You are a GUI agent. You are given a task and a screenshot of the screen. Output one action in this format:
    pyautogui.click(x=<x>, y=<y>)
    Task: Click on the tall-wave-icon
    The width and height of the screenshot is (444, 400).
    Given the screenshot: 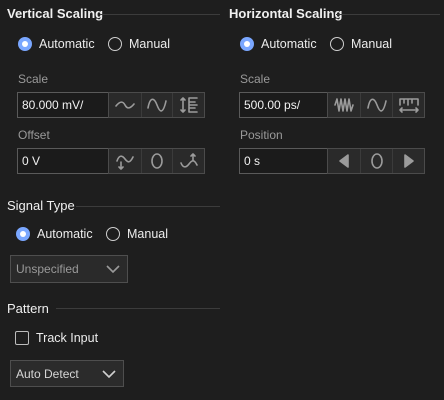 What is the action you would take?
    pyautogui.click(x=157, y=105)
    